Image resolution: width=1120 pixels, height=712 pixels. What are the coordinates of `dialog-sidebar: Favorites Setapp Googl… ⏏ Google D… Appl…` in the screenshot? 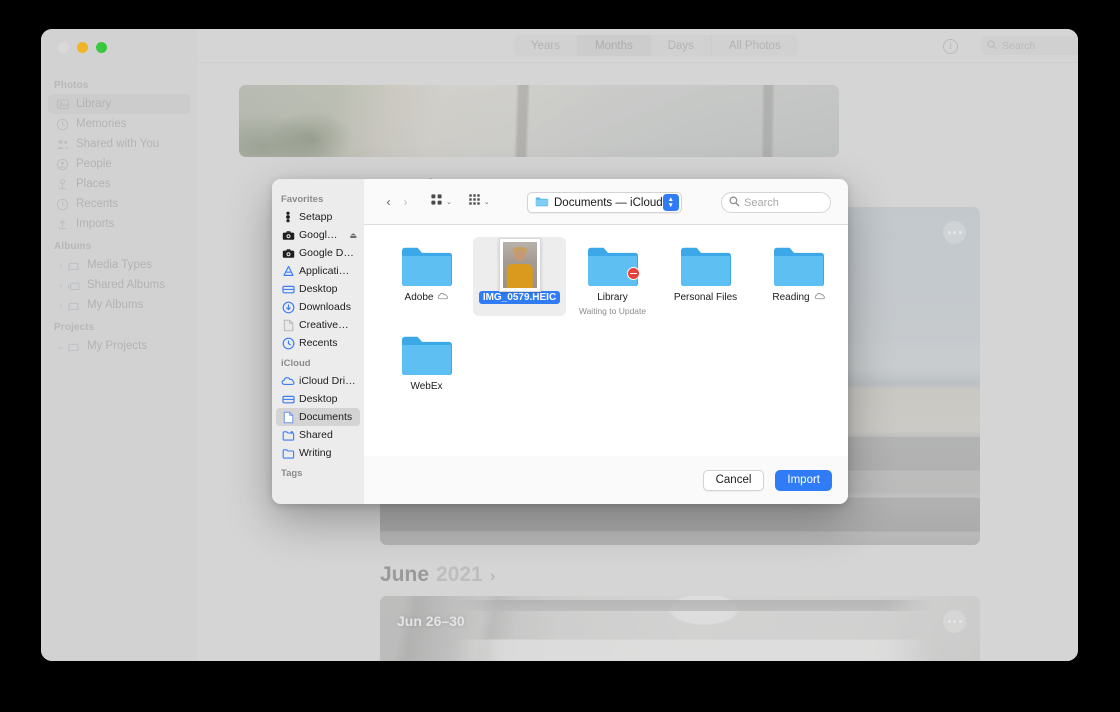 It's located at (318, 341).